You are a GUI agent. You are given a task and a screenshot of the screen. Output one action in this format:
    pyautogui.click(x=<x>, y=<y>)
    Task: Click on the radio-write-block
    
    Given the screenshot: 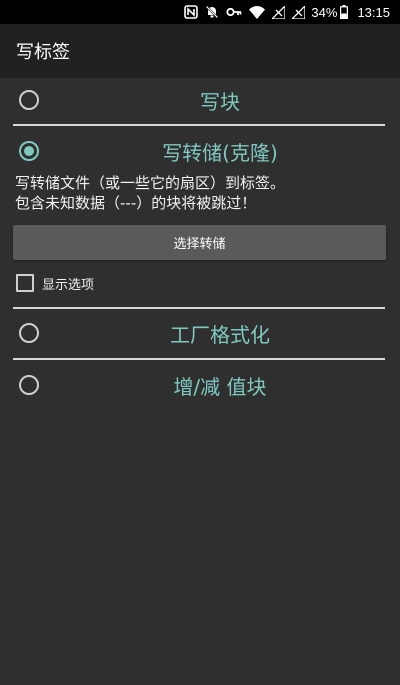 What is the action you would take?
    pyautogui.click(x=29, y=100)
    